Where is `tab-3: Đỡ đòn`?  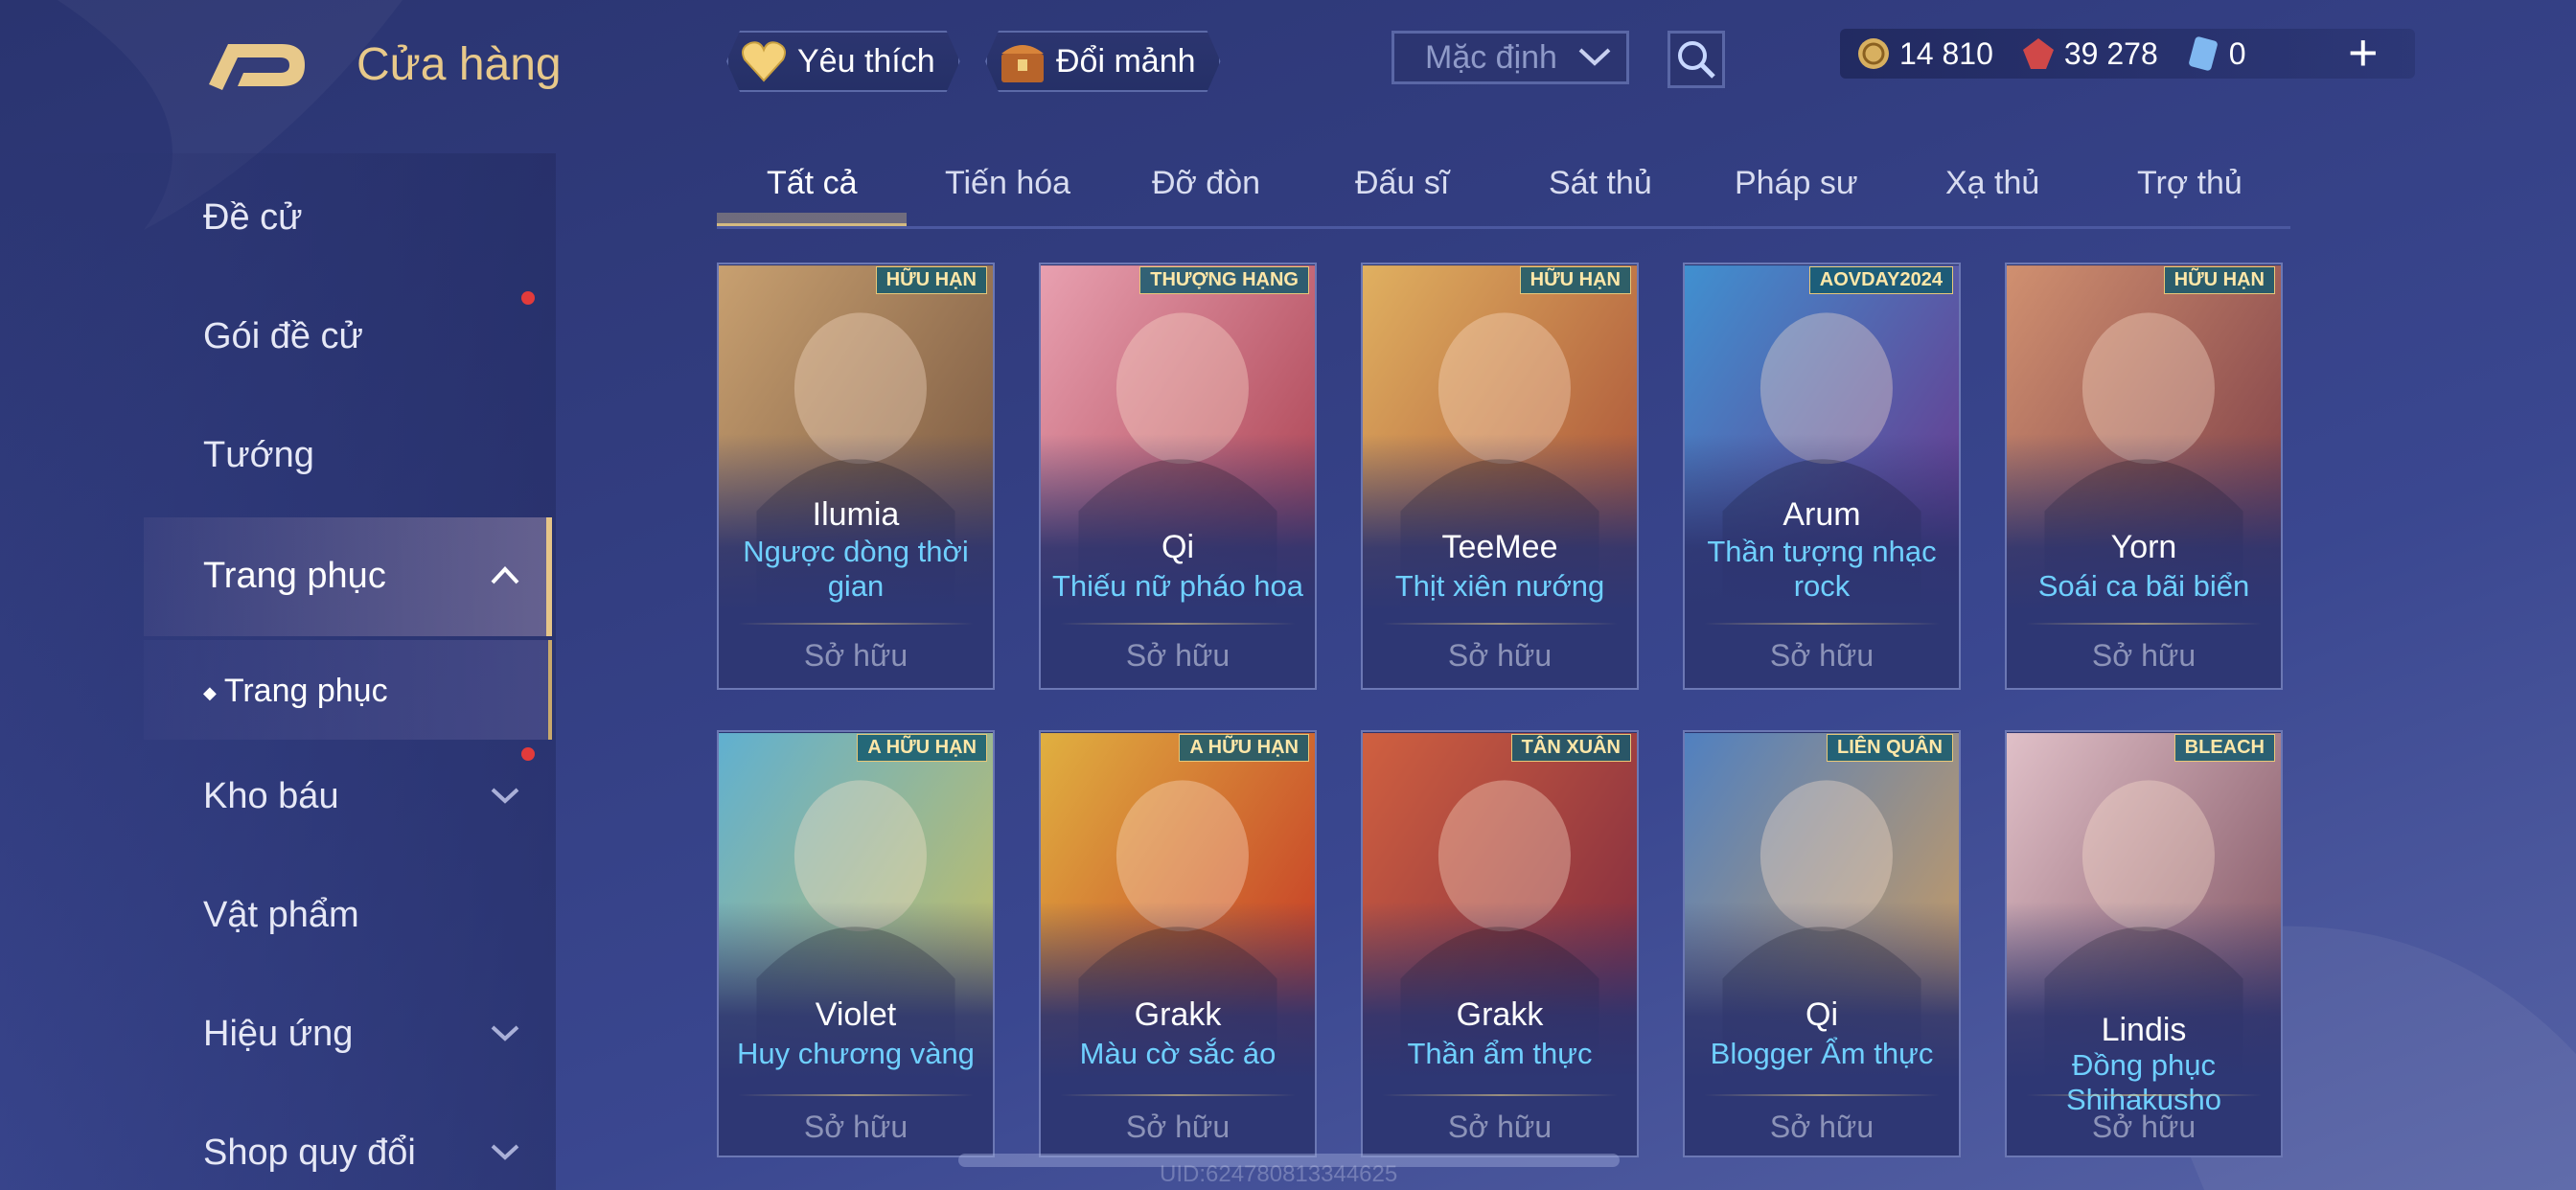 tab-3: Đỡ đòn is located at coordinates (1206, 183).